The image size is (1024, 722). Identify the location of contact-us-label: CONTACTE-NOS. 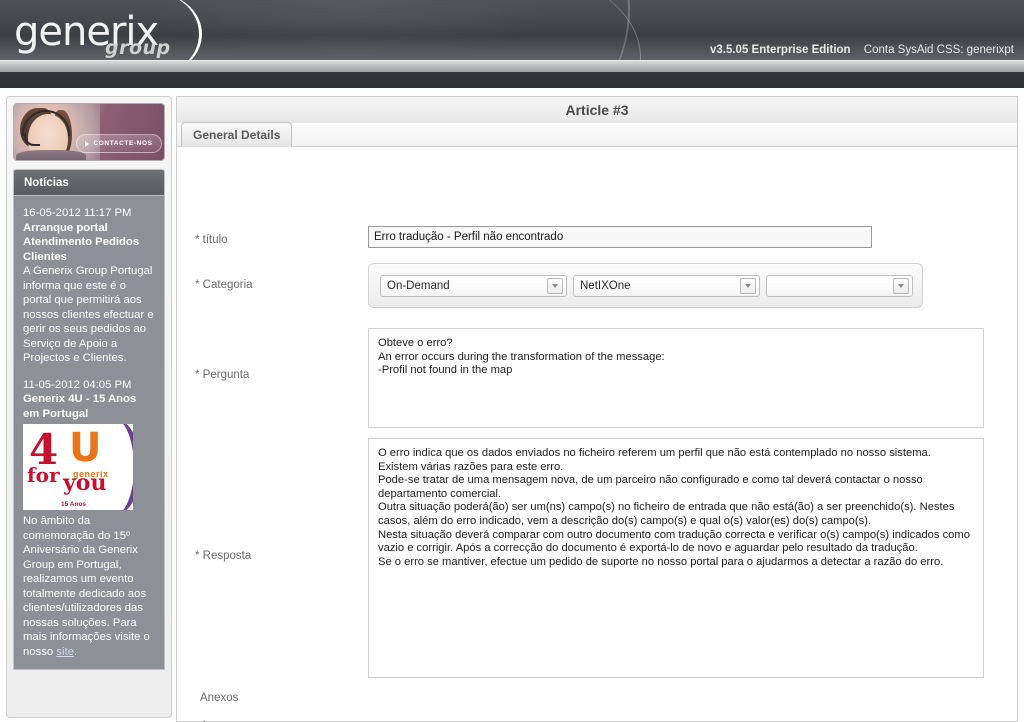
(123, 143).